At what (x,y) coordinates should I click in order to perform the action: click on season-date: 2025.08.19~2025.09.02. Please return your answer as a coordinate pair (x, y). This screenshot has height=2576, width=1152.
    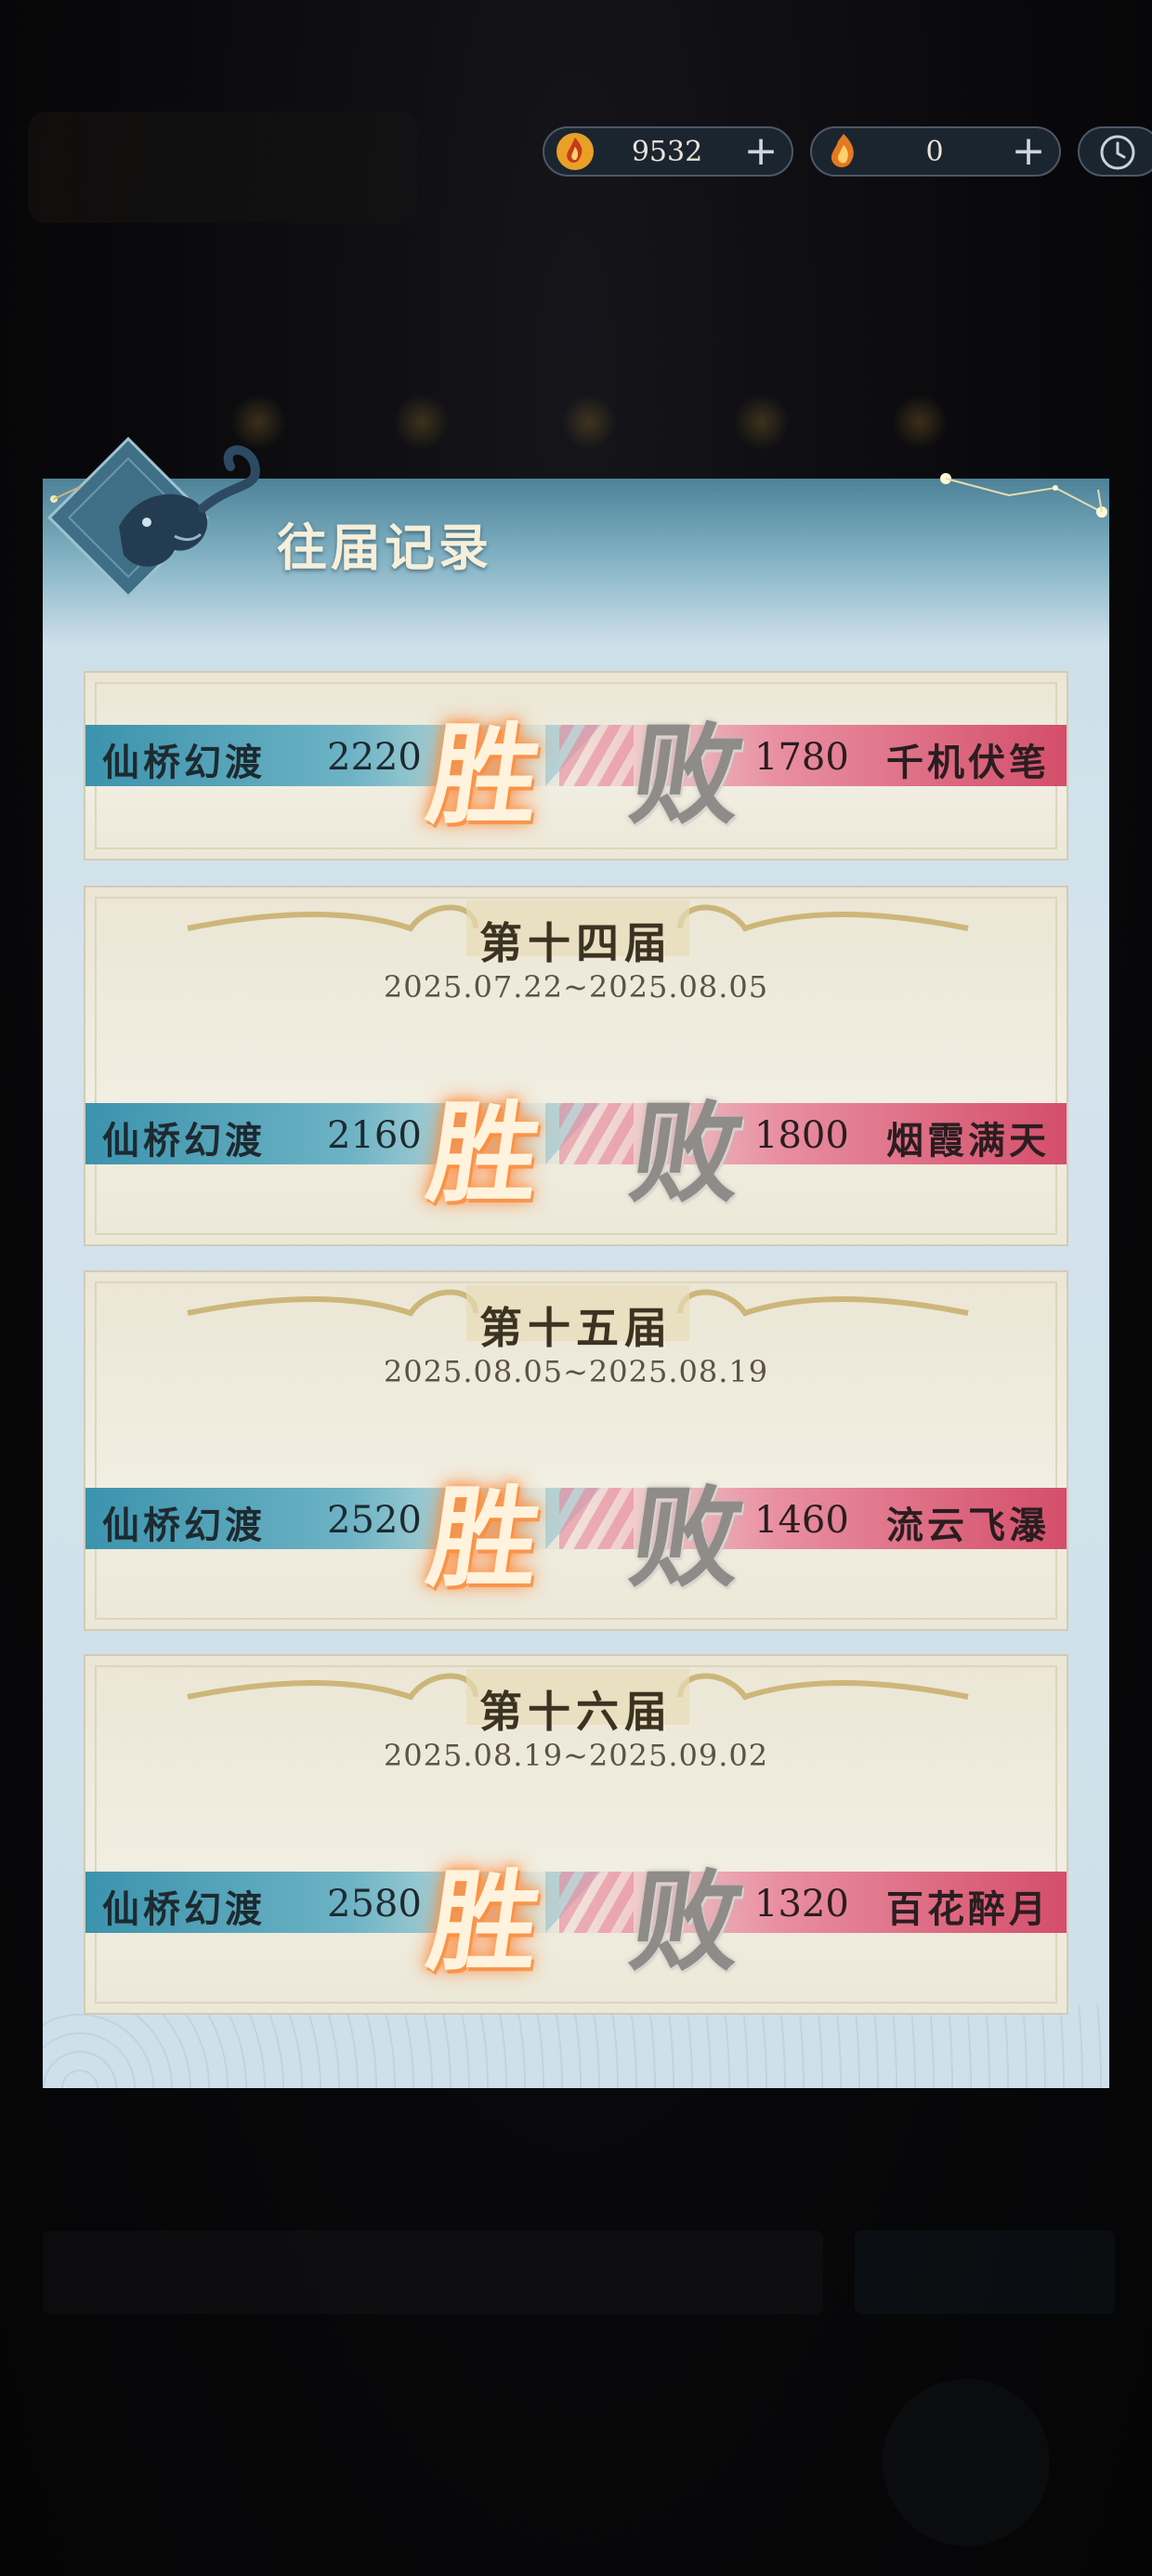
    Looking at the image, I should click on (576, 1755).